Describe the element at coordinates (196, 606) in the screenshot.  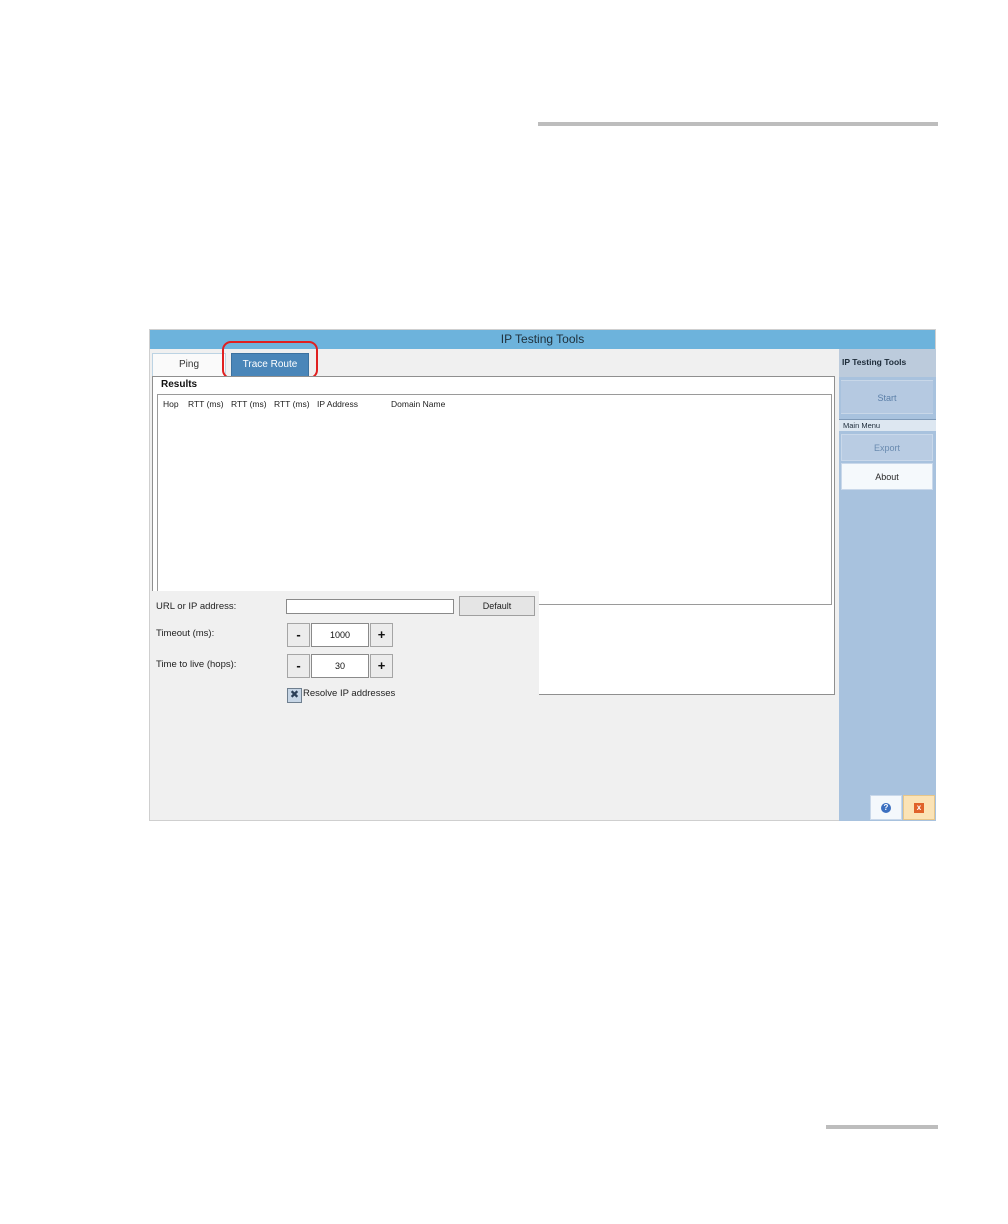
I see `url-label: URL or IP address:` at that location.